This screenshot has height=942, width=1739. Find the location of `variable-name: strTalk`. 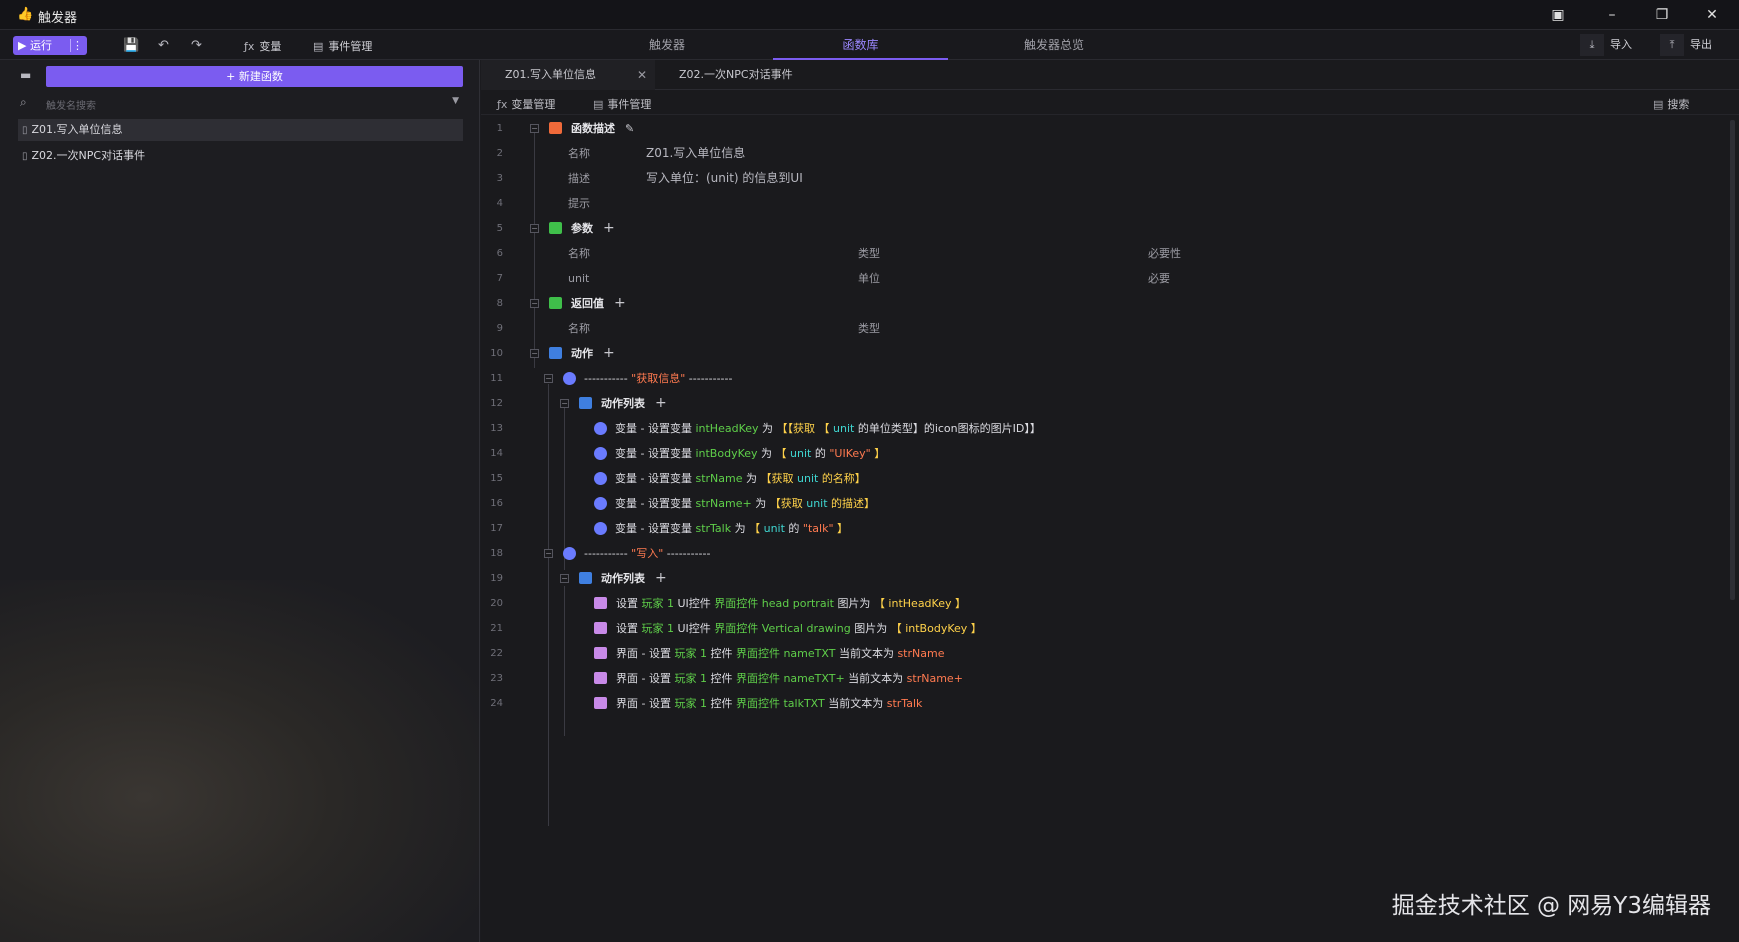

variable-name: strTalk is located at coordinates (713, 528).